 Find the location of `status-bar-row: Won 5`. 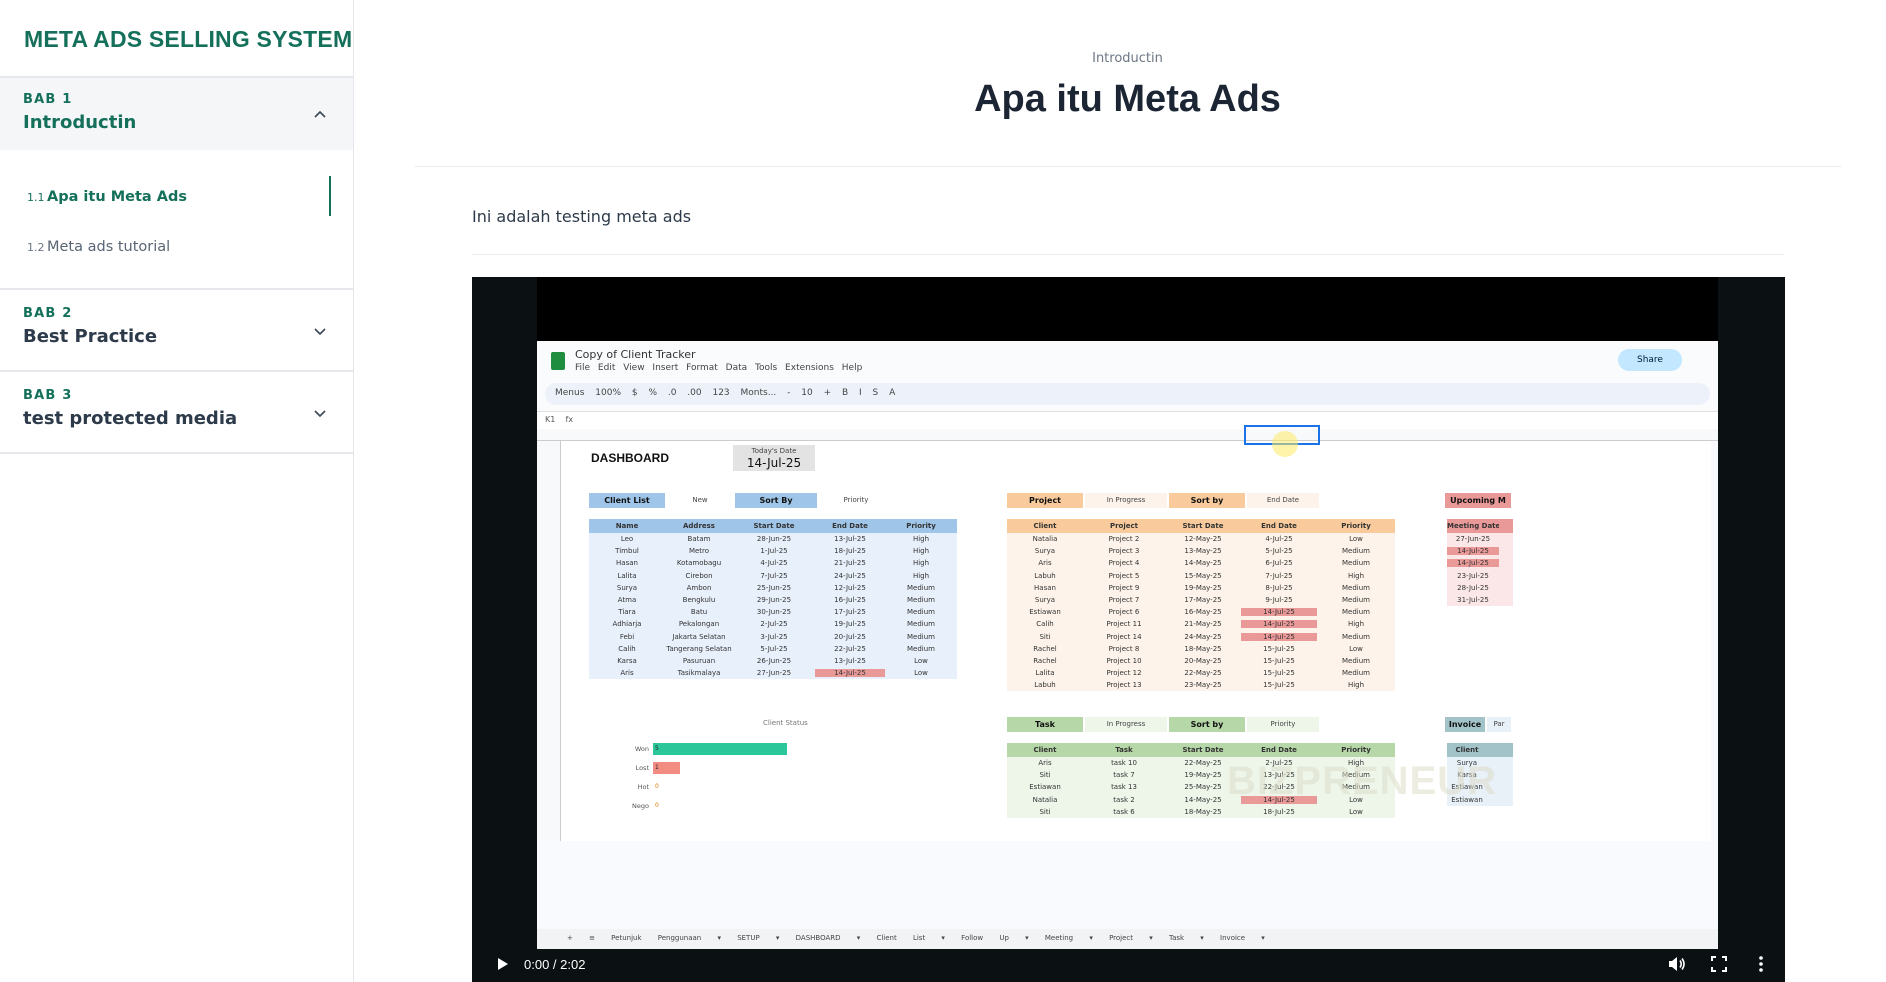

status-bar-row: Won 5 is located at coordinates (708, 749).